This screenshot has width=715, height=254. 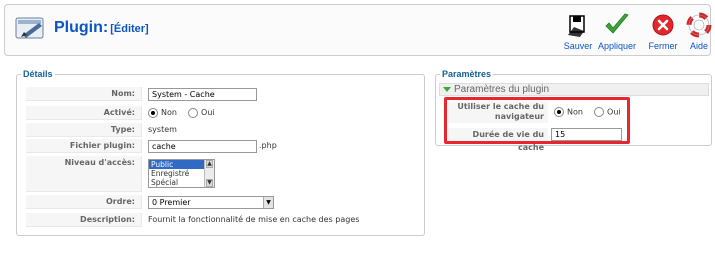 I want to click on type-label: Type:, so click(x=84, y=130).